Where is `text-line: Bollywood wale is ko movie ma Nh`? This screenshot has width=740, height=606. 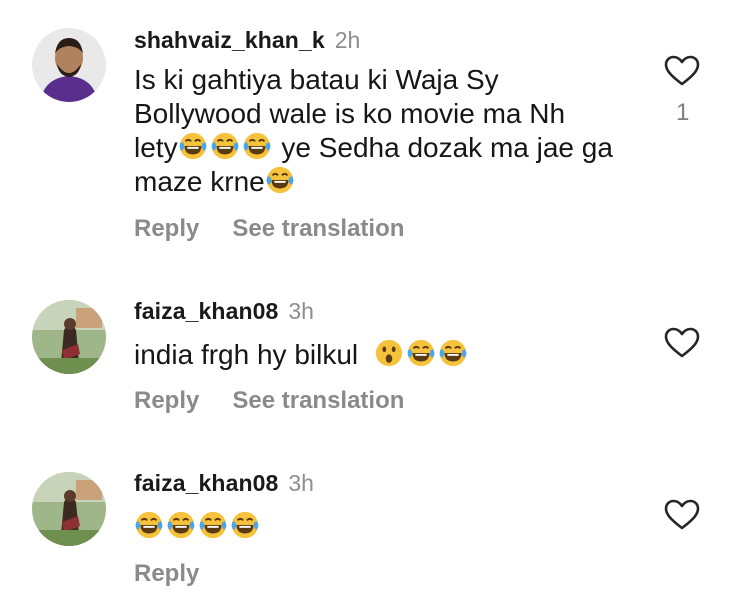 text-line: Bollywood wale is ko movie ma Nh is located at coordinates (350, 113).